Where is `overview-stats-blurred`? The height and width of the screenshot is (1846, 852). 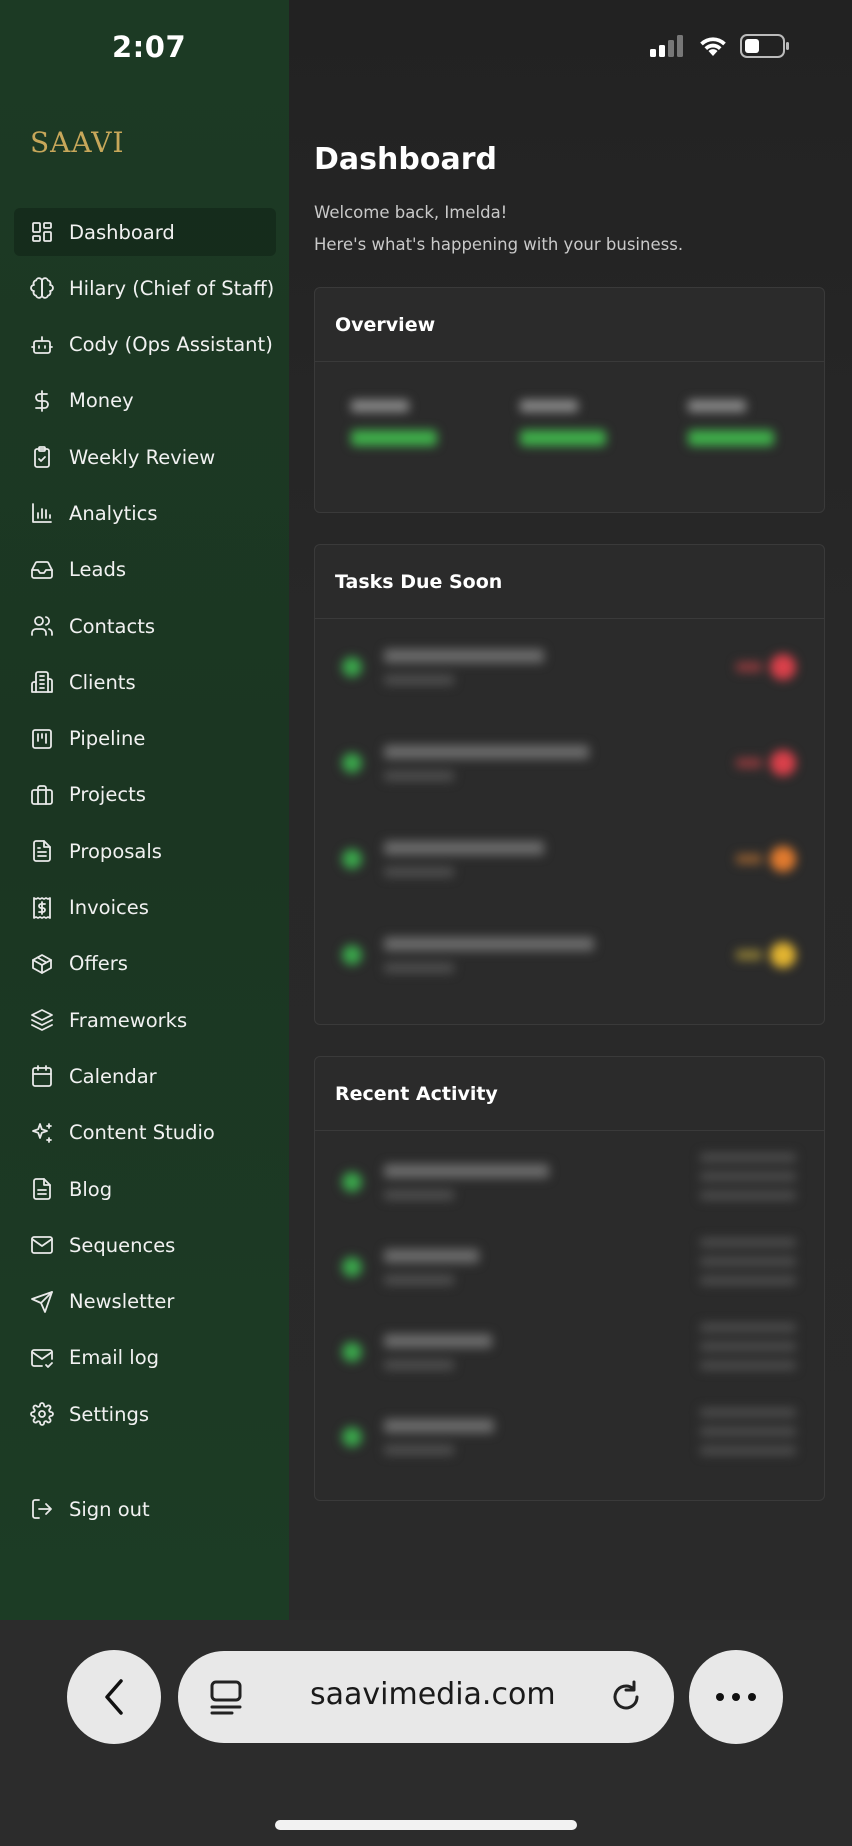
overview-stats-blurred is located at coordinates (569, 404).